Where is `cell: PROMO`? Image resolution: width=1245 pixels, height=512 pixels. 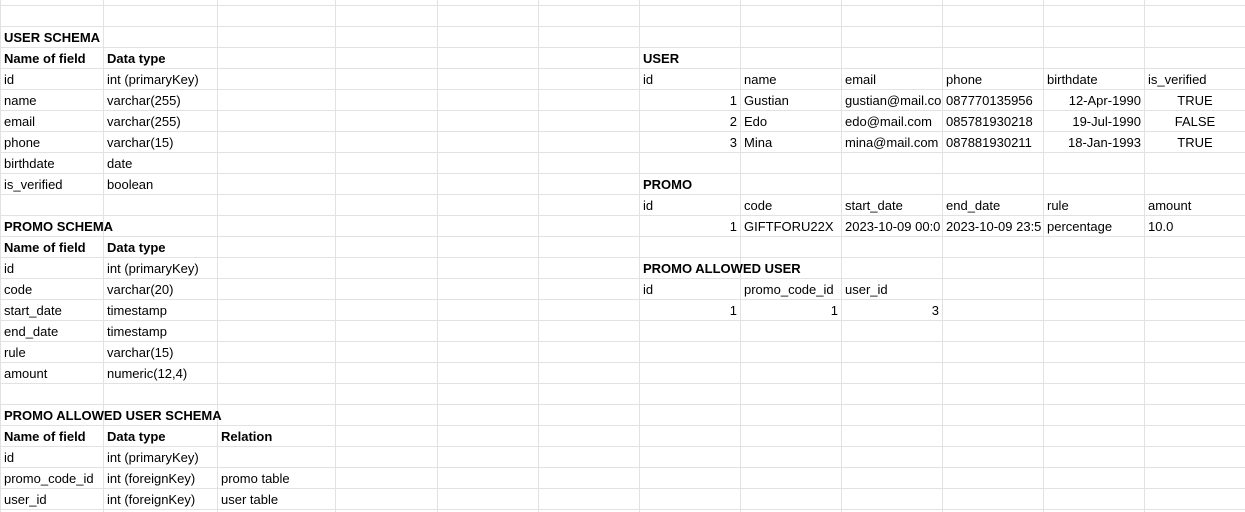 cell: PROMO is located at coordinates (690, 184).